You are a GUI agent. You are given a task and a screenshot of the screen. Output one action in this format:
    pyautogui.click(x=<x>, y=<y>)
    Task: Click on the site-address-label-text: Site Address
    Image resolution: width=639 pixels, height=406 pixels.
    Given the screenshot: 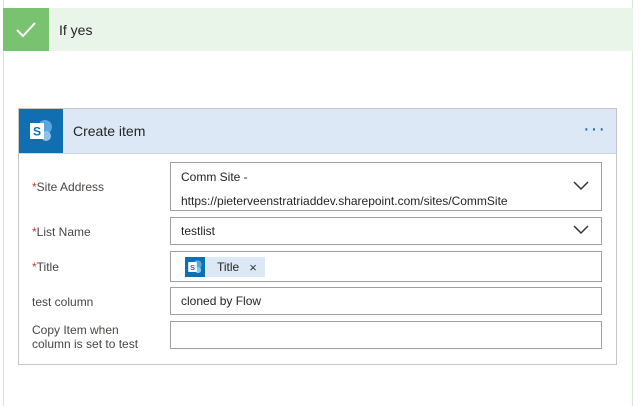 What is the action you would take?
    pyautogui.click(x=70, y=187)
    